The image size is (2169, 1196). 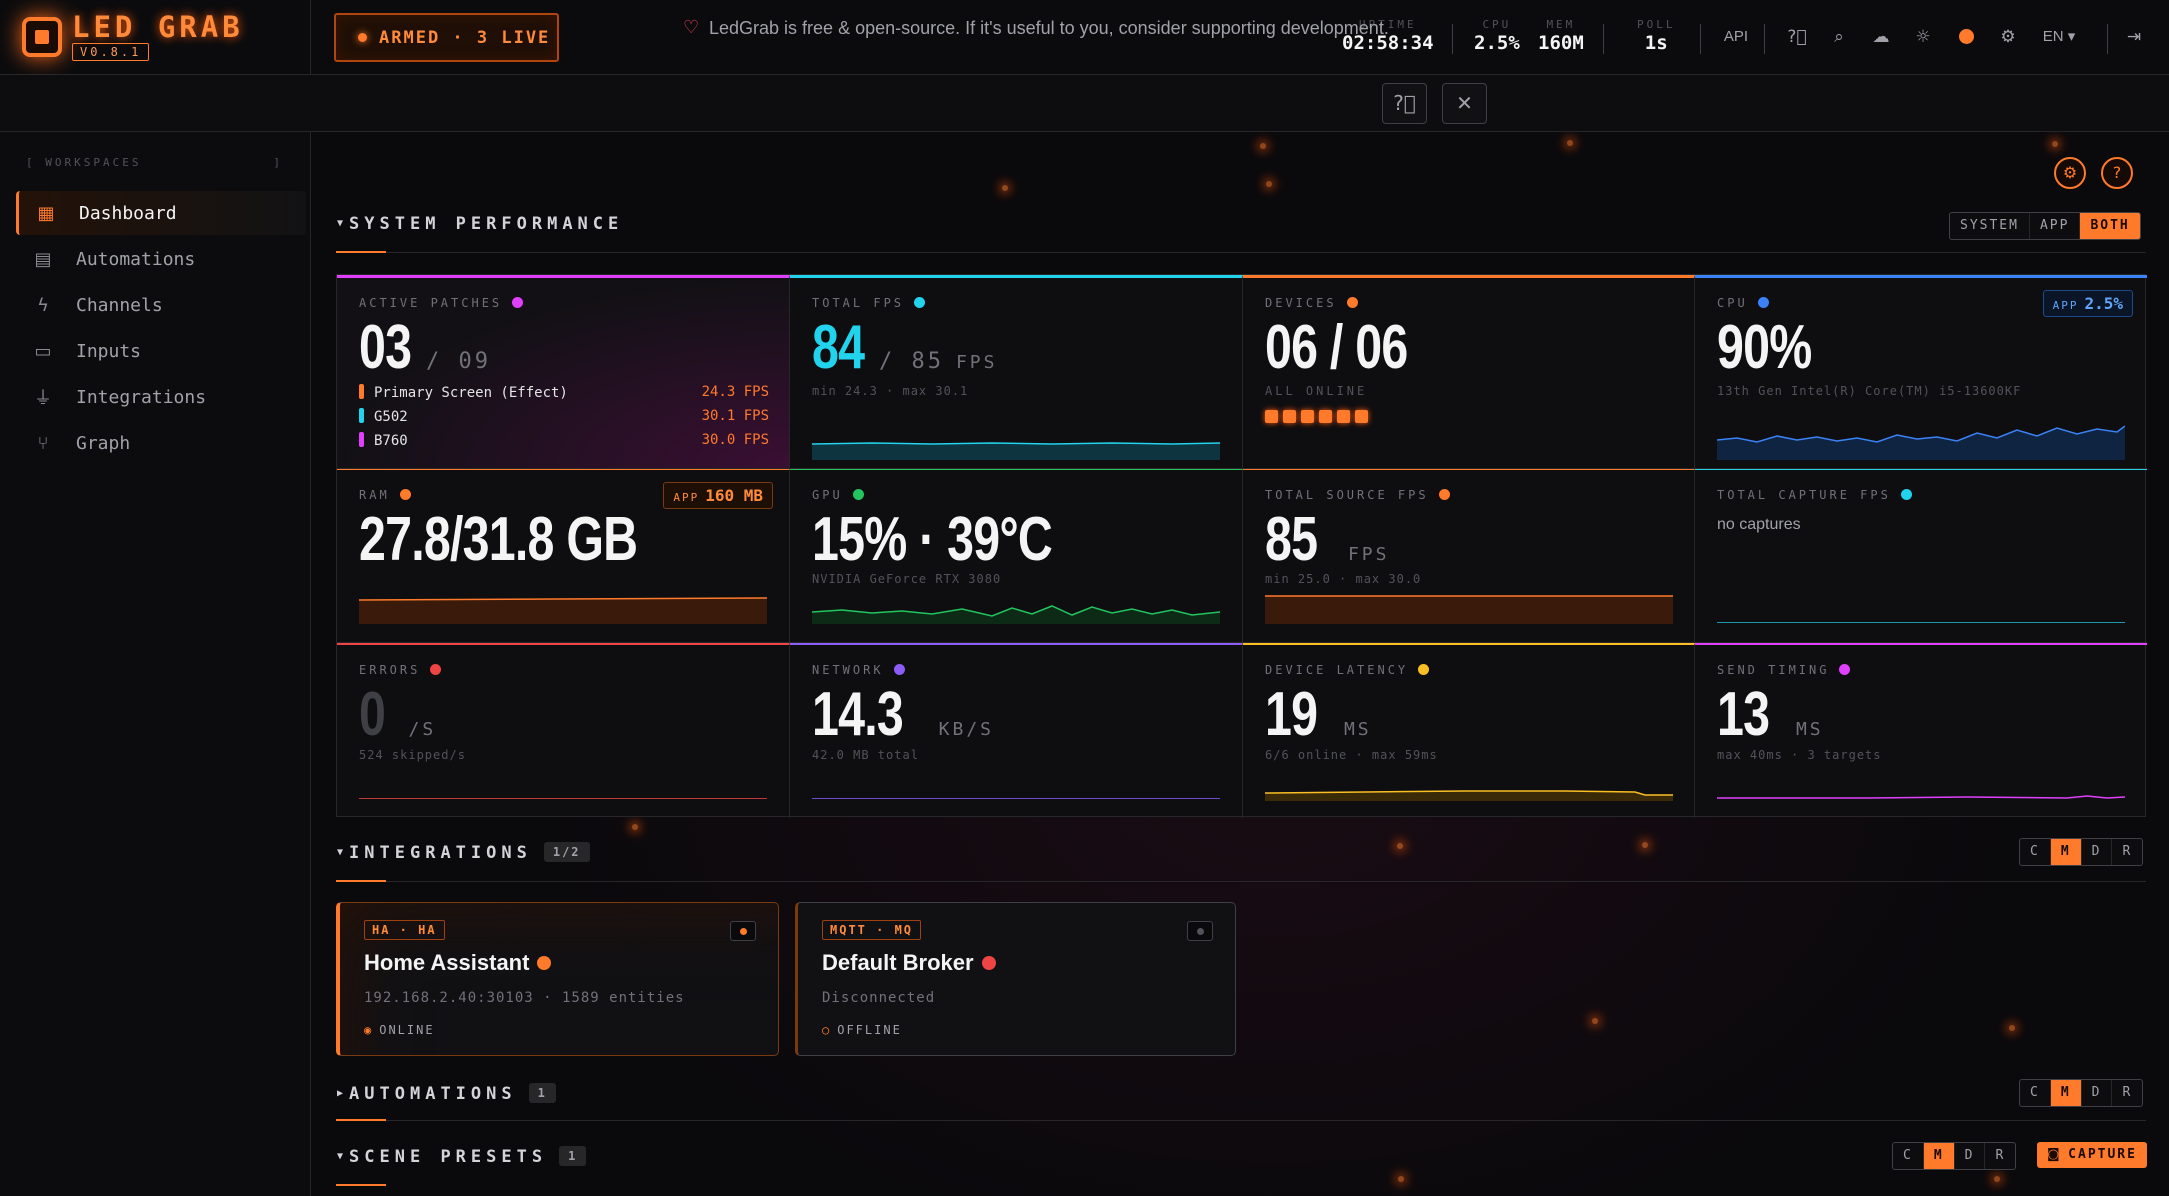 I want to click on sidebar-item-integrations: ⏚ Integrations, so click(x=161, y=397).